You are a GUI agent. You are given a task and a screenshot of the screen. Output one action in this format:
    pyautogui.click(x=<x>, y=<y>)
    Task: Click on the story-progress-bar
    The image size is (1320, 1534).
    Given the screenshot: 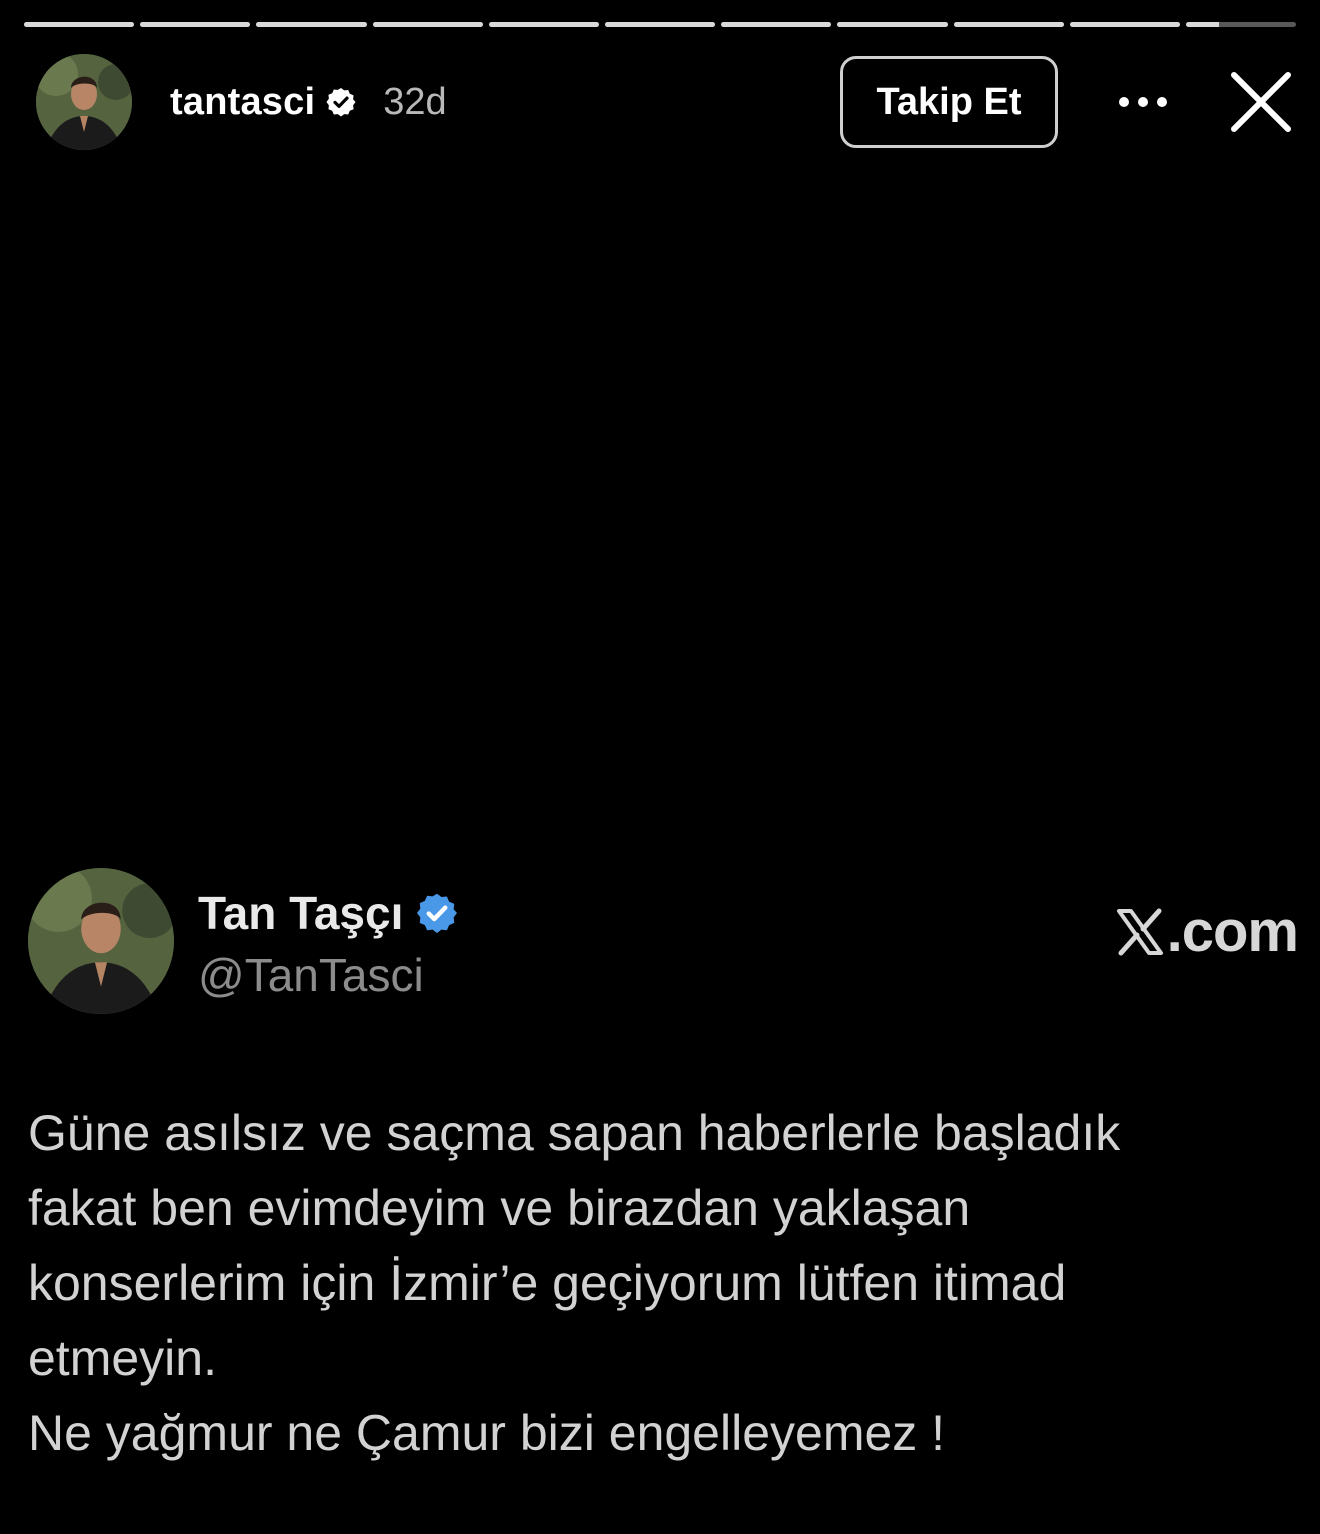 What is the action you would take?
    pyautogui.click(x=660, y=25)
    